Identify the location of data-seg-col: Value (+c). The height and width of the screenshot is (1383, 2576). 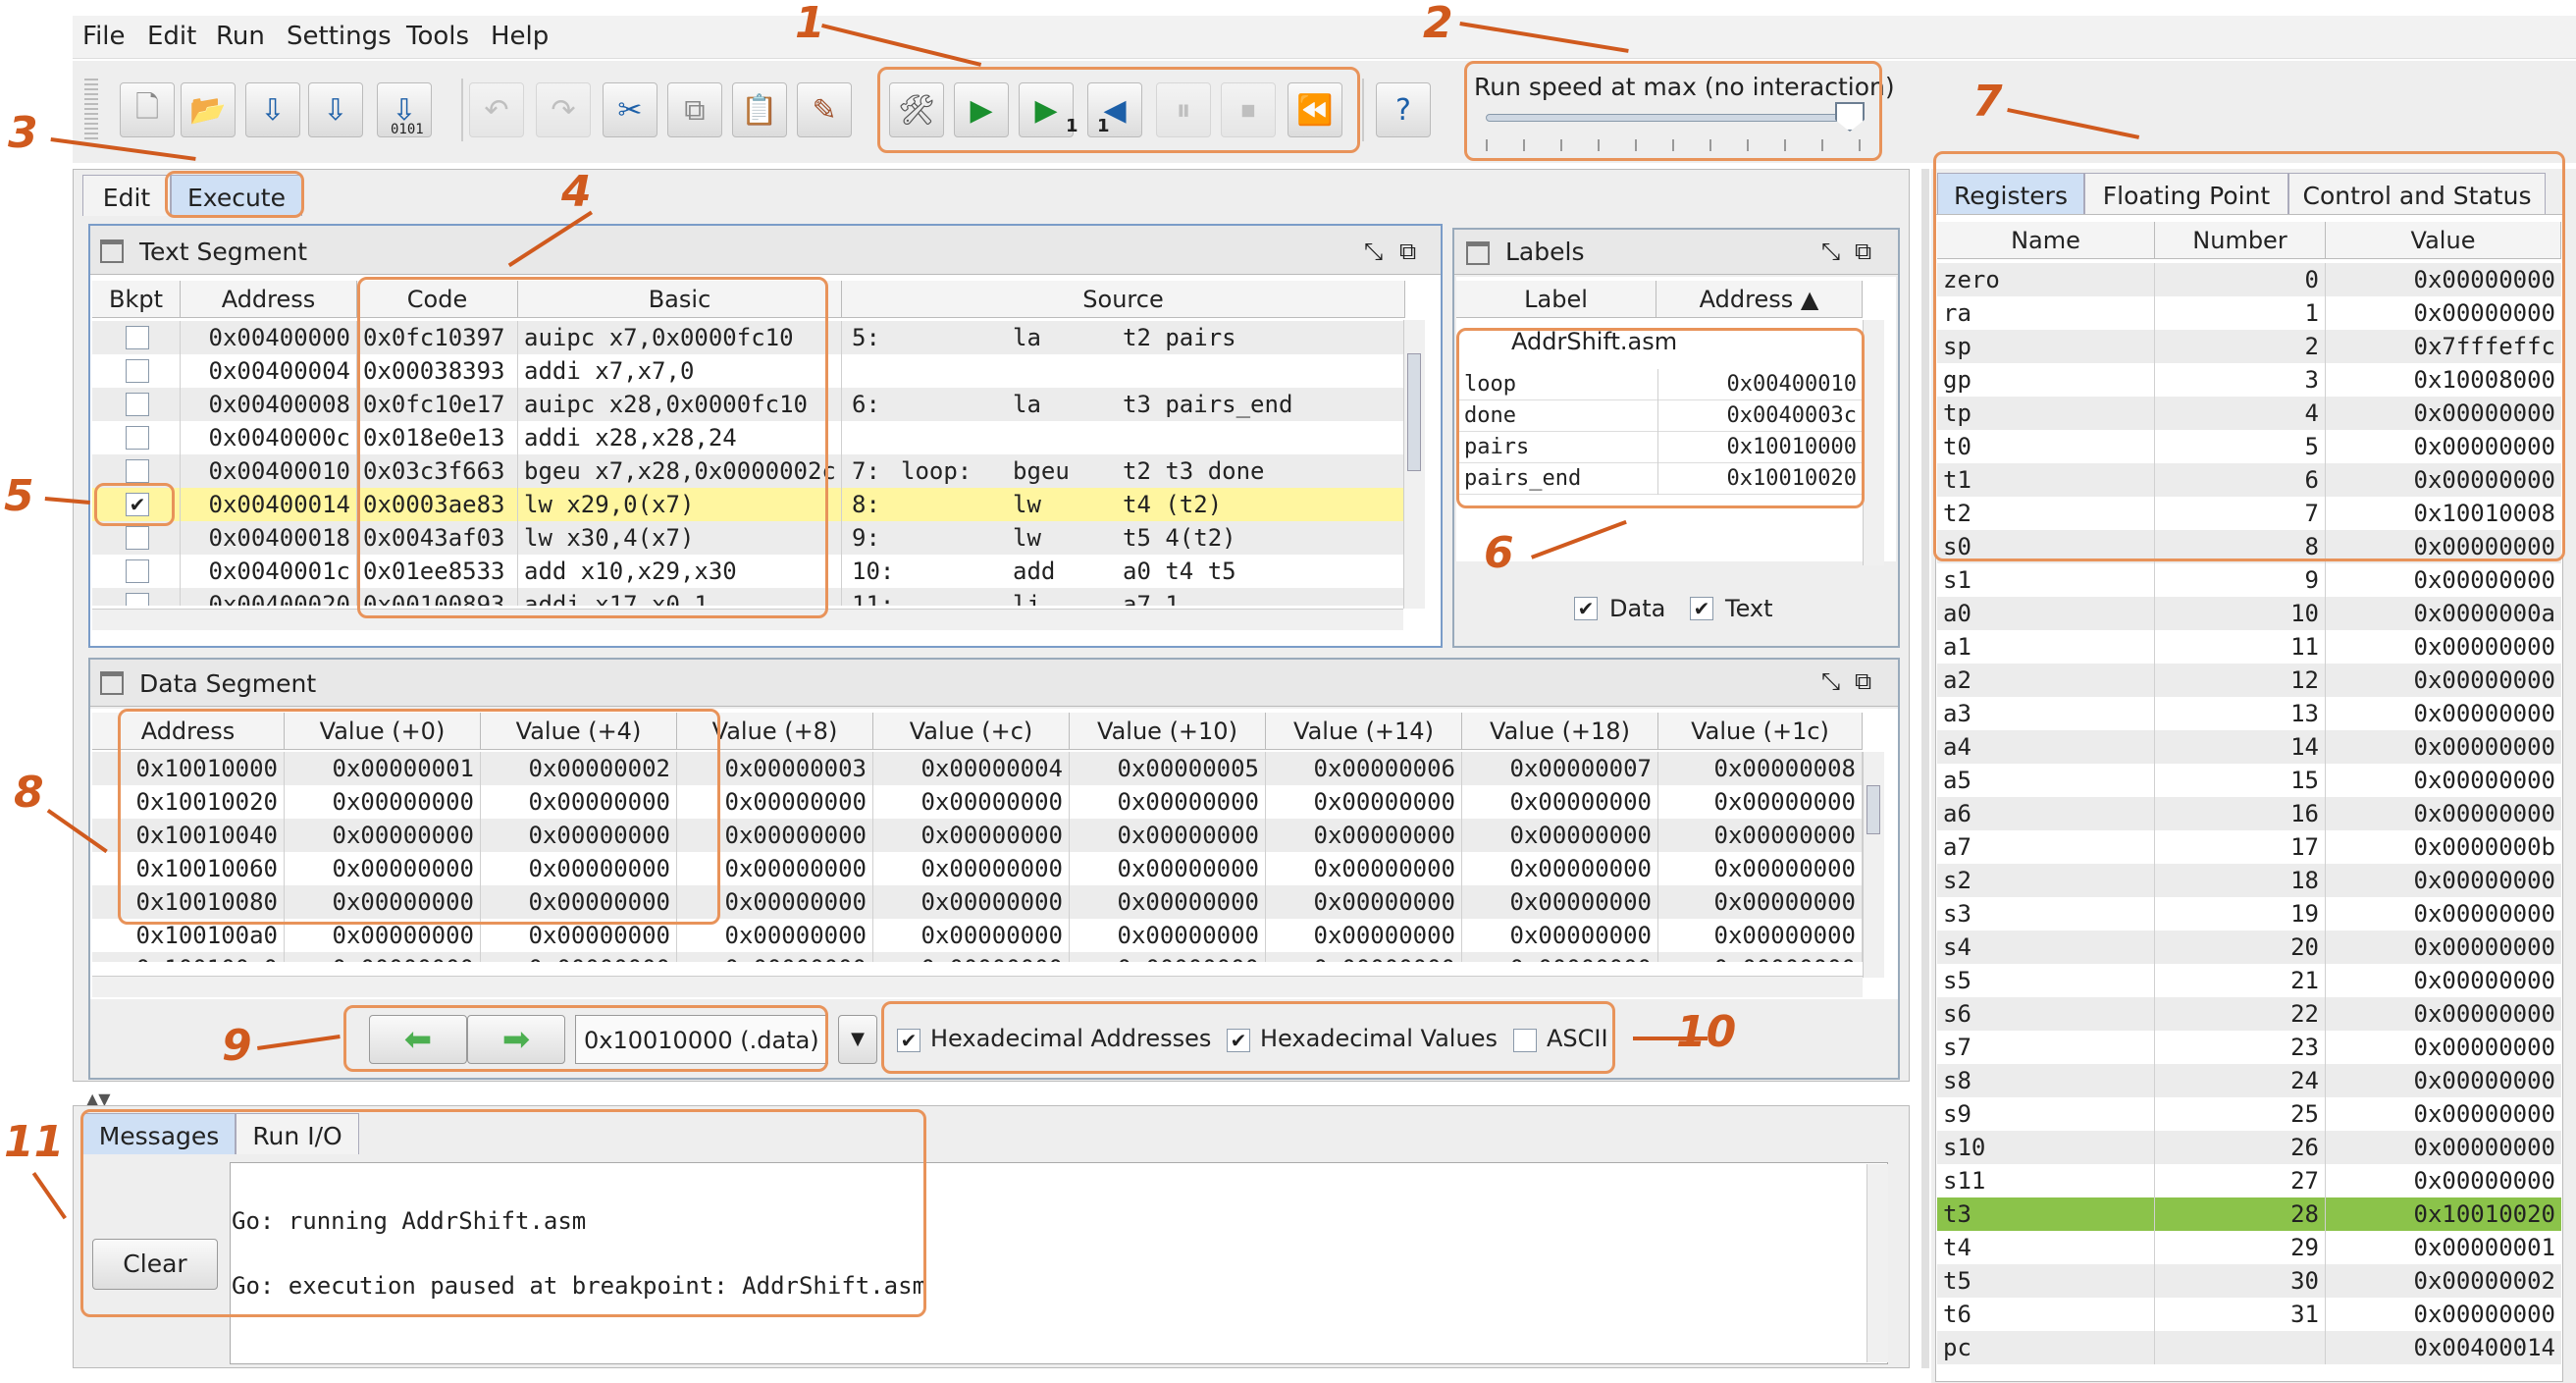
(971, 731).